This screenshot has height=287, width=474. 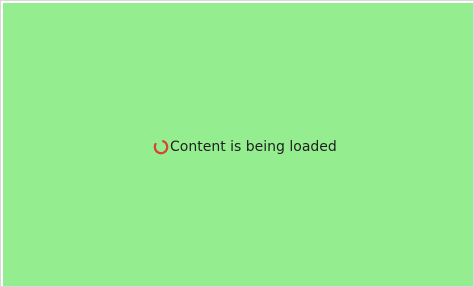 What do you see at coordinates (161, 147) in the screenshot?
I see `loading-spinner-icon` at bounding box center [161, 147].